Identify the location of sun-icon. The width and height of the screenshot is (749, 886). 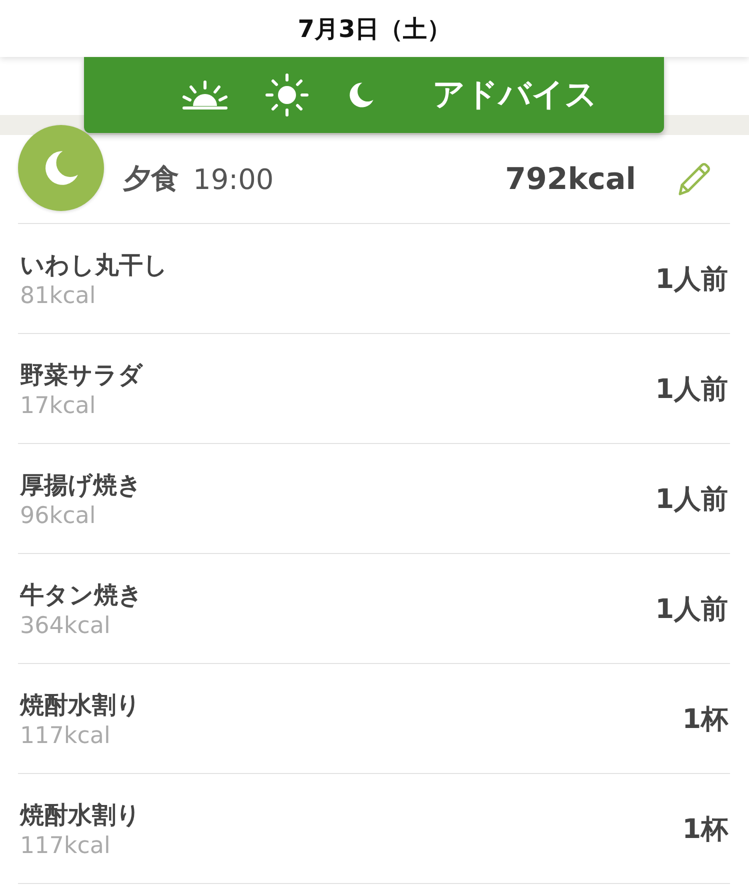
(286, 95).